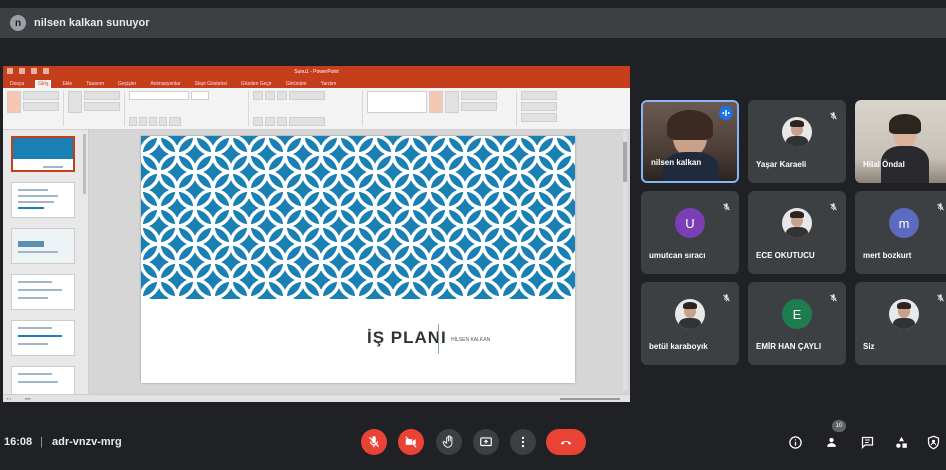  What do you see at coordinates (867, 442) in the screenshot?
I see `chat-button` at bounding box center [867, 442].